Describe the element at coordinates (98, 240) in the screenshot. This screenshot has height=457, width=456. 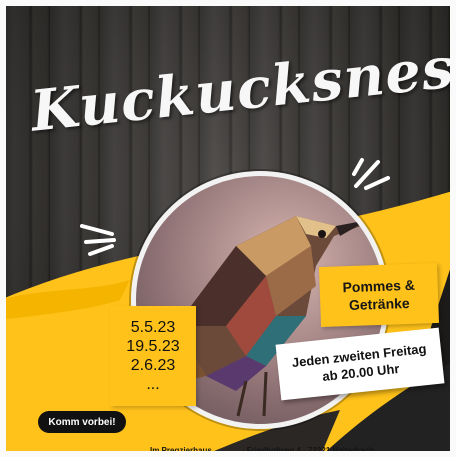
I see `spark-lines-icon-left` at that location.